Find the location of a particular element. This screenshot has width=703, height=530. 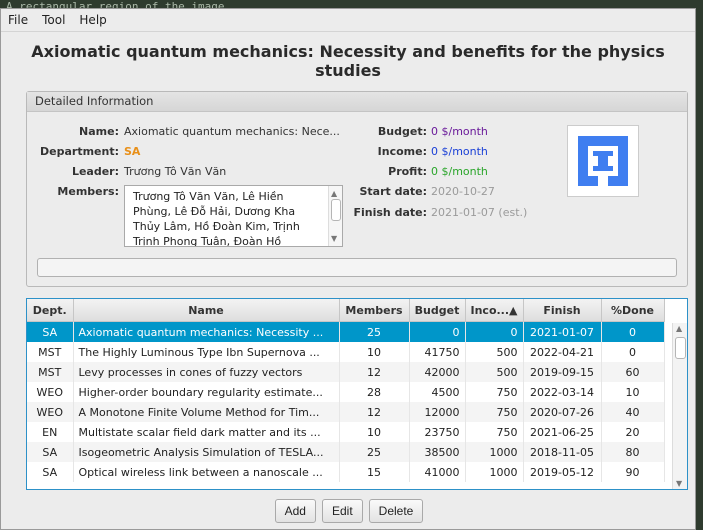

cell-done: 90 is located at coordinates (633, 472).